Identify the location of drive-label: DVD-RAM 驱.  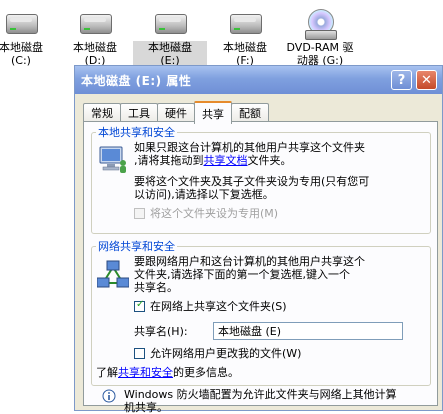
(320, 47).